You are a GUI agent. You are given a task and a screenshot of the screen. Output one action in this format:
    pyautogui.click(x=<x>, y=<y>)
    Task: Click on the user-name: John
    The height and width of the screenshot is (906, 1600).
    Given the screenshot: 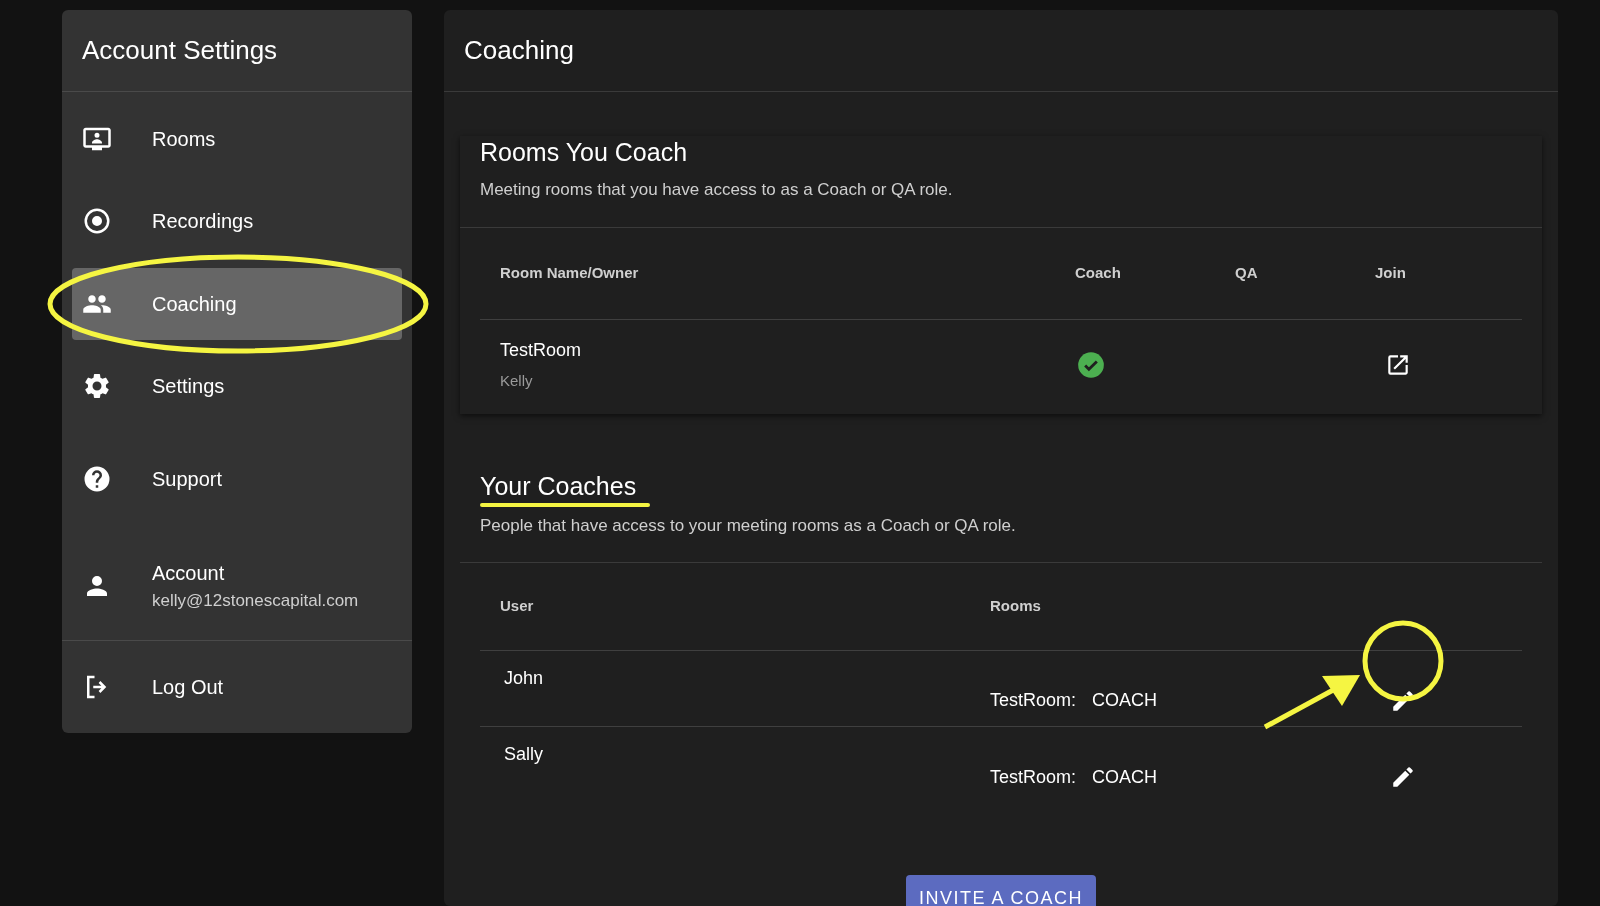 What is the action you would take?
    pyautogui.click(x=524, y=678)
    